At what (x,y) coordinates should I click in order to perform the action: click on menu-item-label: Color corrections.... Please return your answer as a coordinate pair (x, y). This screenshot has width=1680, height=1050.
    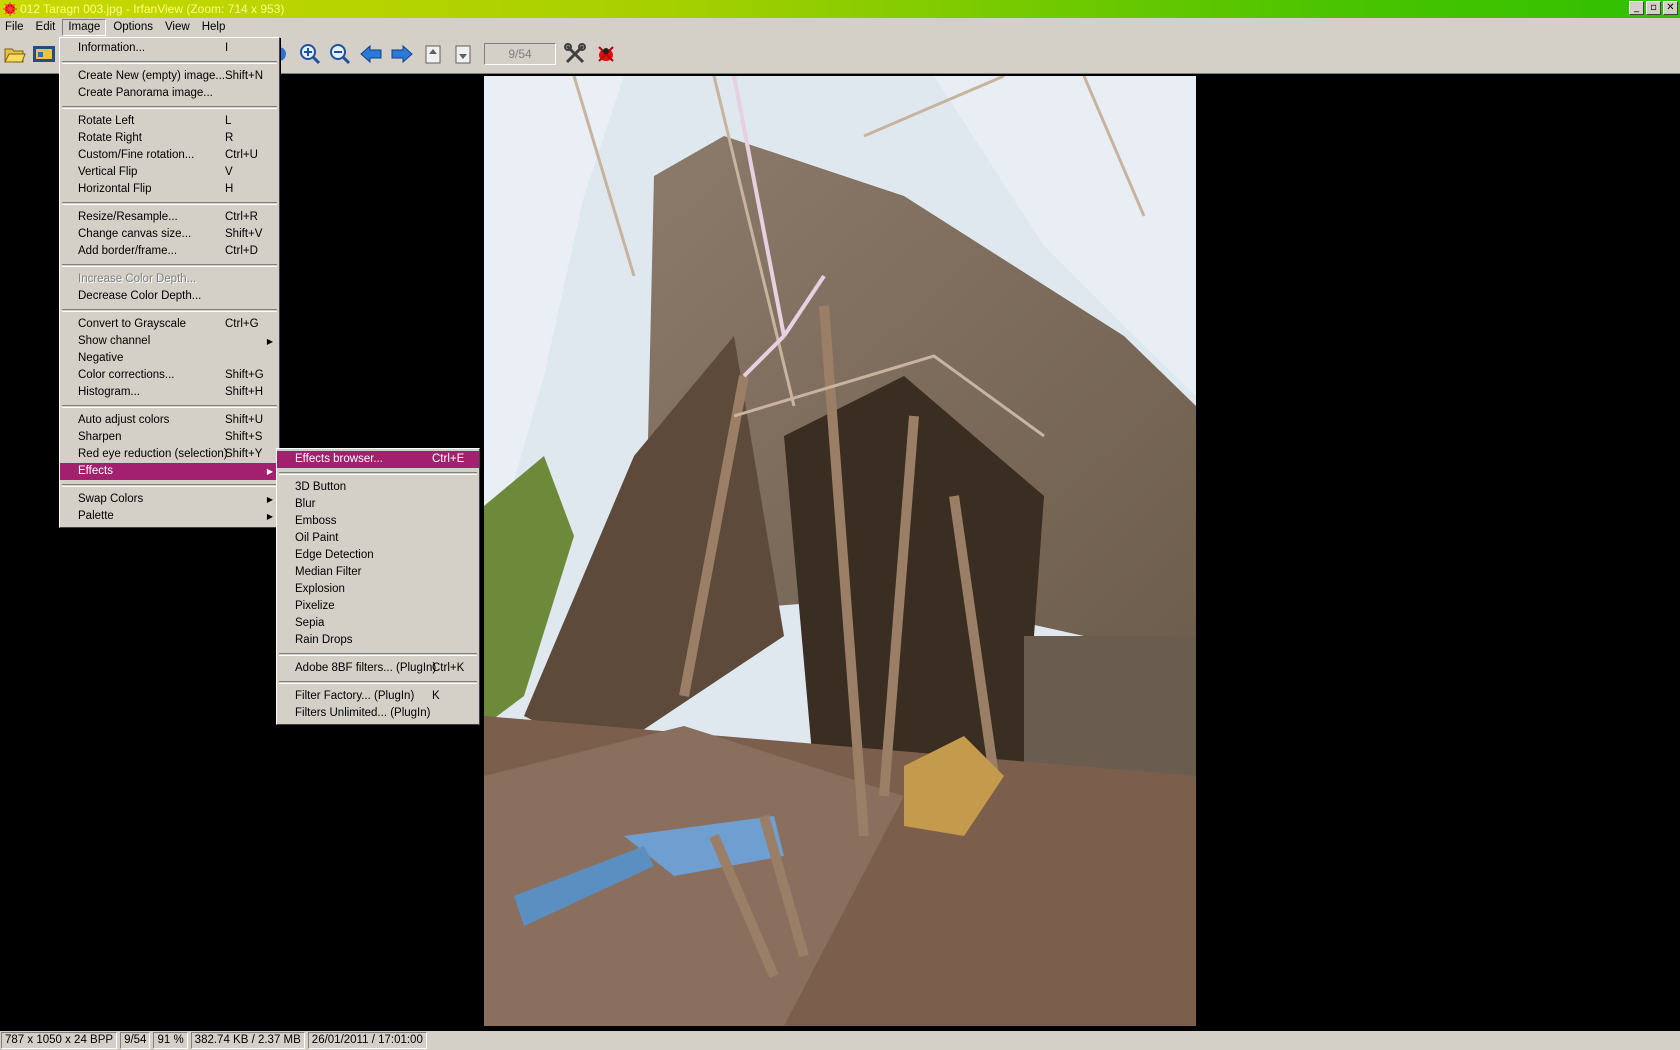
    Looking at the image, I should click on (126, 375).